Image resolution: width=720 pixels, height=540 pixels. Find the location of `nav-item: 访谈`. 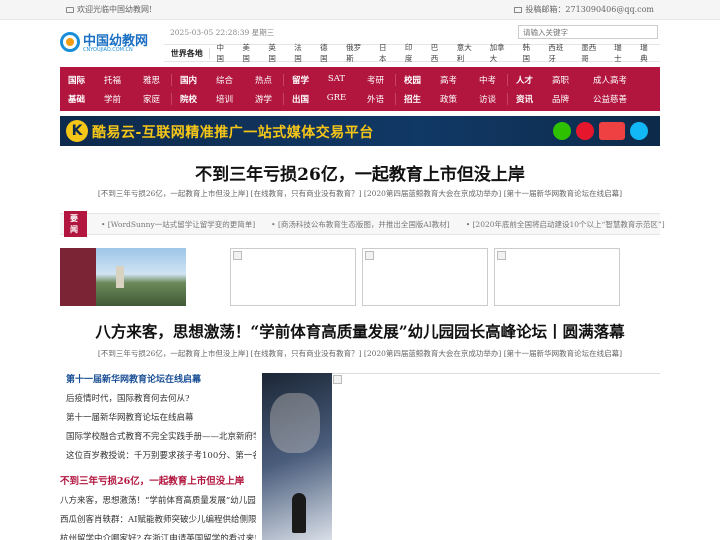

nav-item: 访谈 is located at coordinates (487, 99).